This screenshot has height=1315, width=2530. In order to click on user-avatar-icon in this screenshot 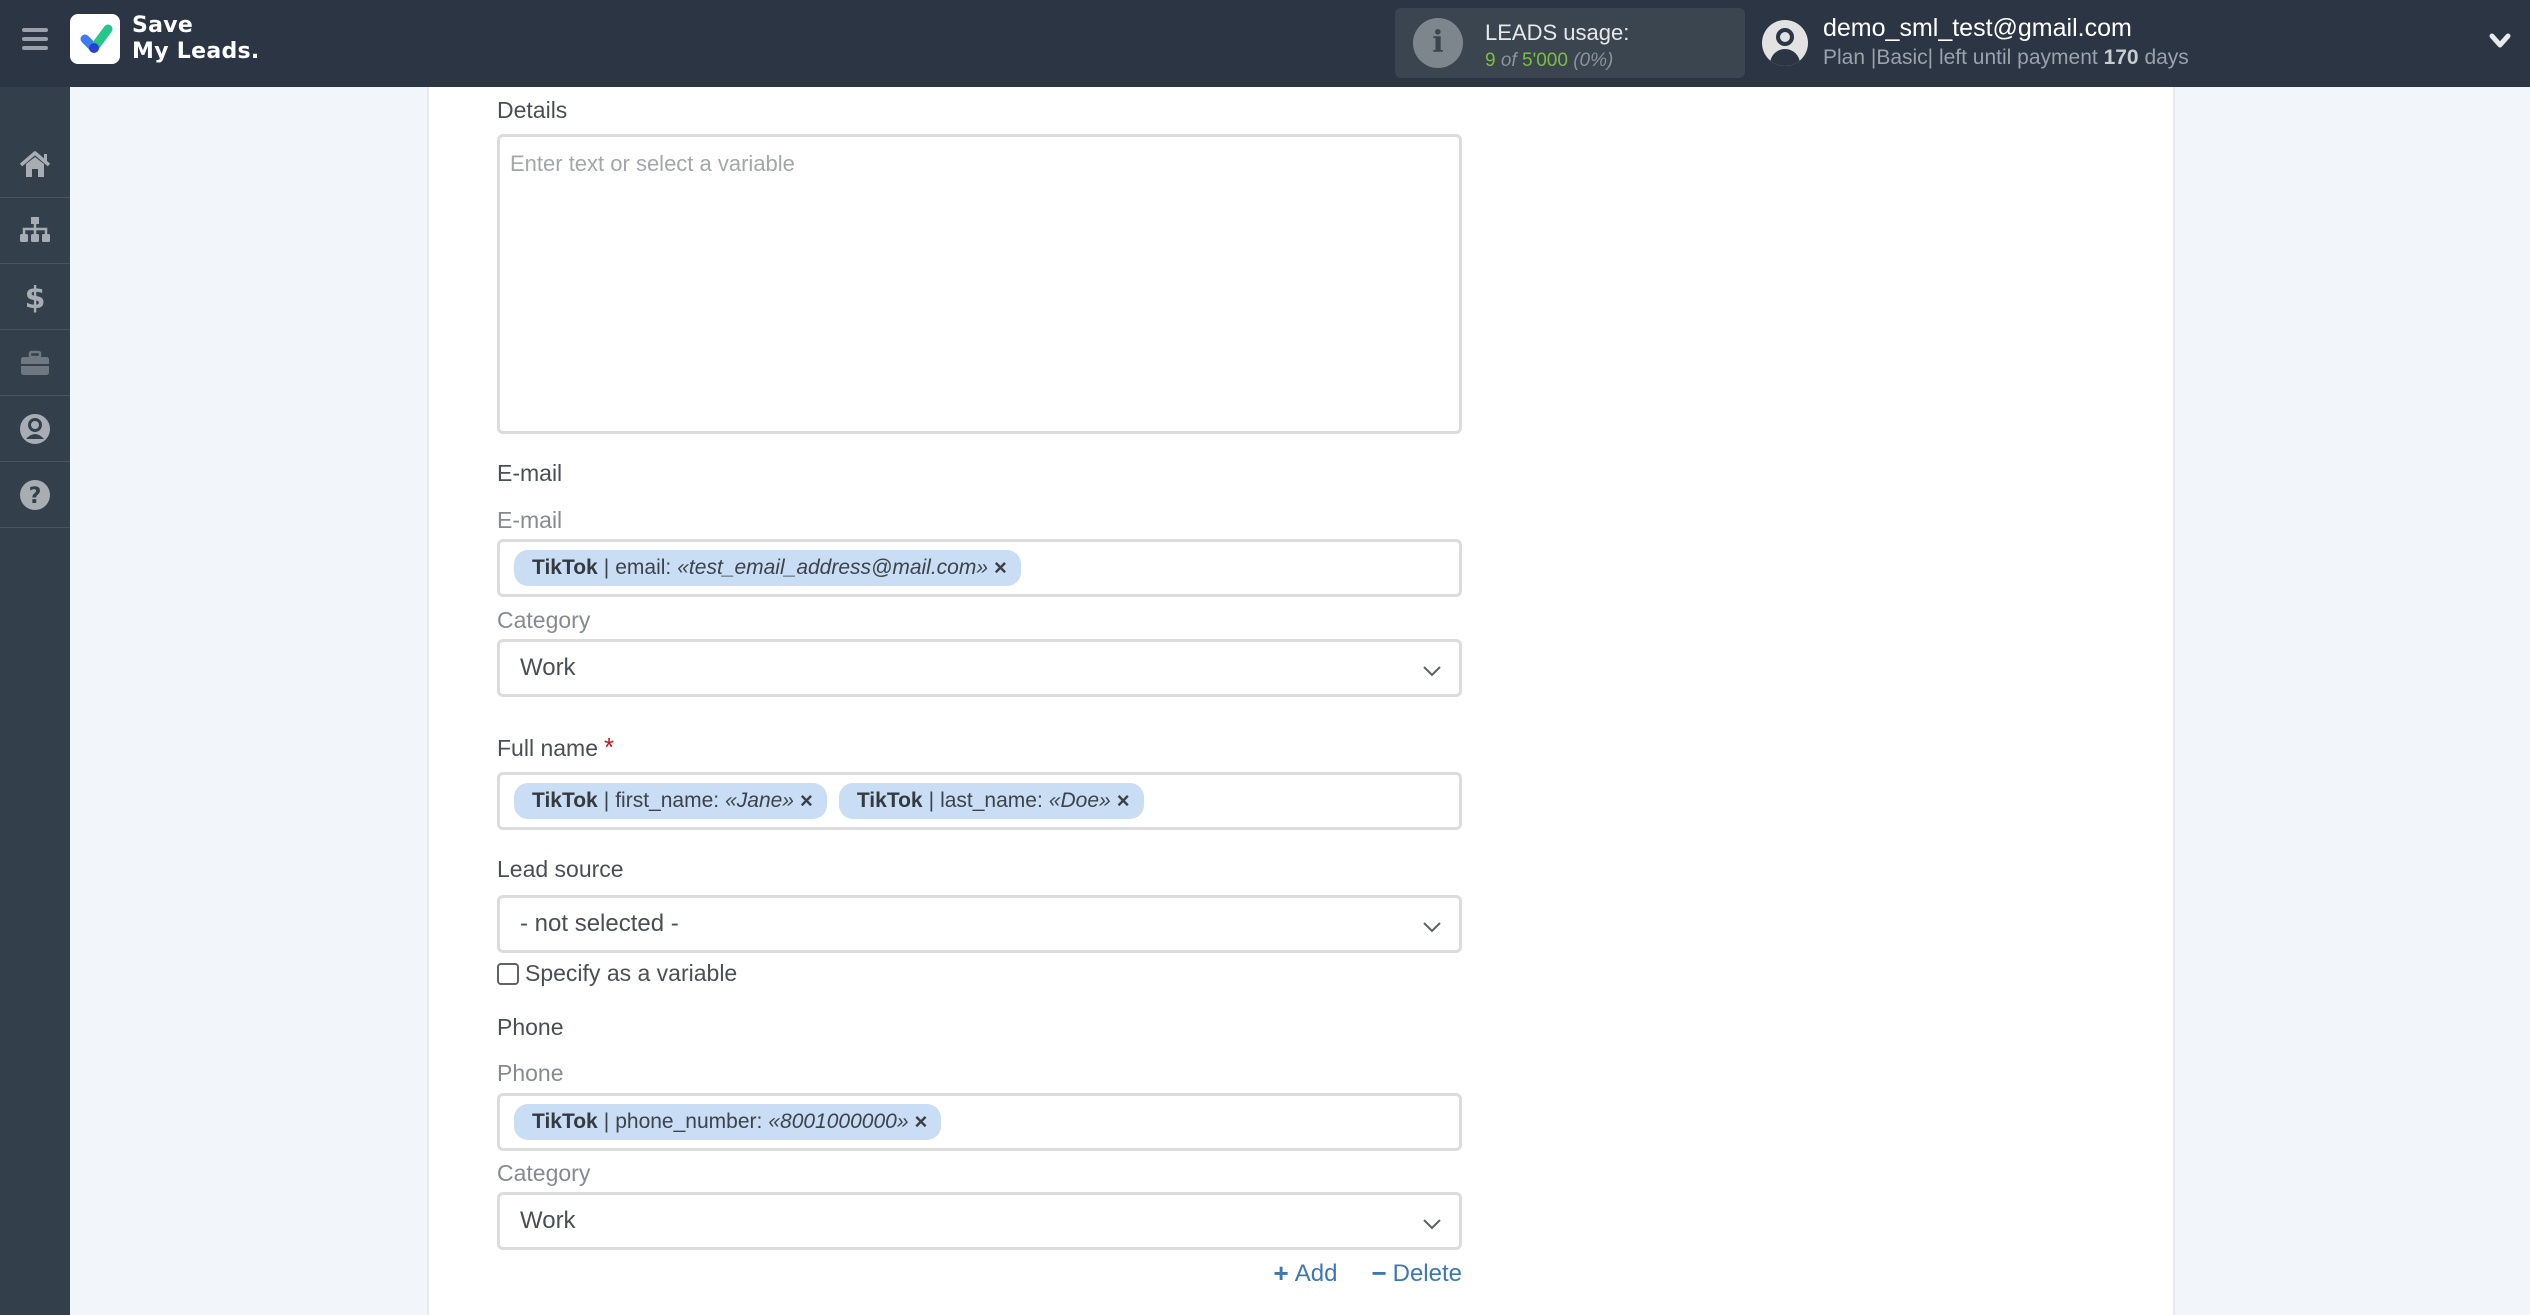, I will do `click(1785, 43)`.